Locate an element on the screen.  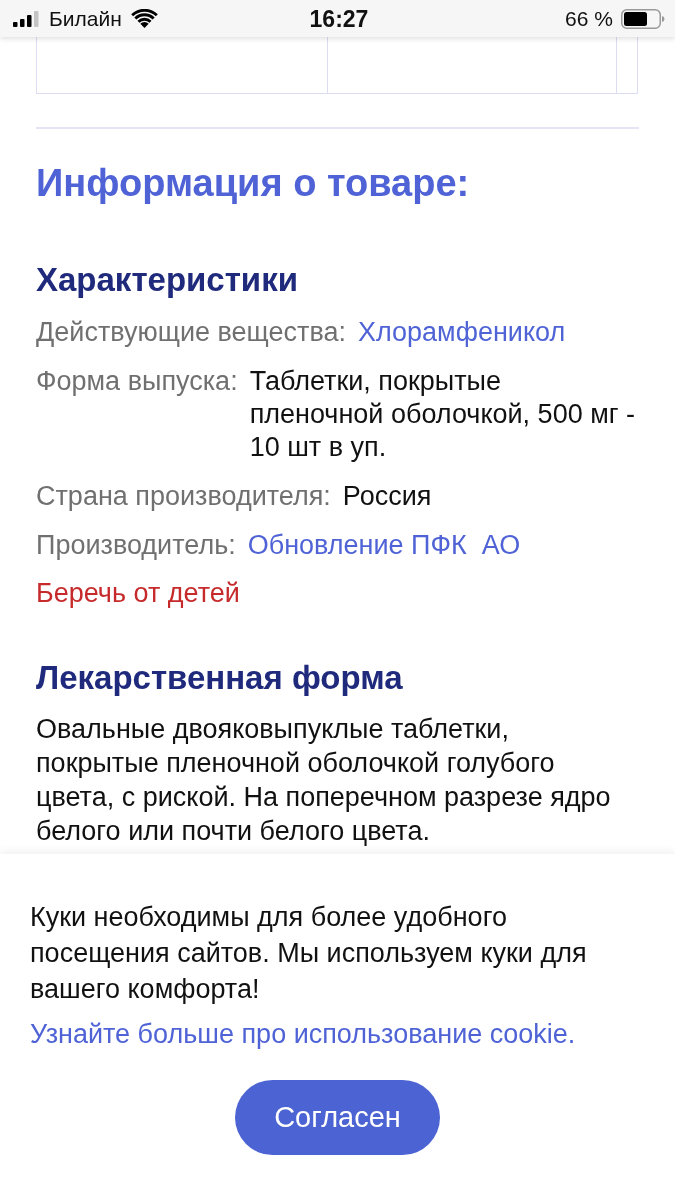
cookie-policy-link: Узнайте больше про использование cookie. is located at coordinates (303, 1034).